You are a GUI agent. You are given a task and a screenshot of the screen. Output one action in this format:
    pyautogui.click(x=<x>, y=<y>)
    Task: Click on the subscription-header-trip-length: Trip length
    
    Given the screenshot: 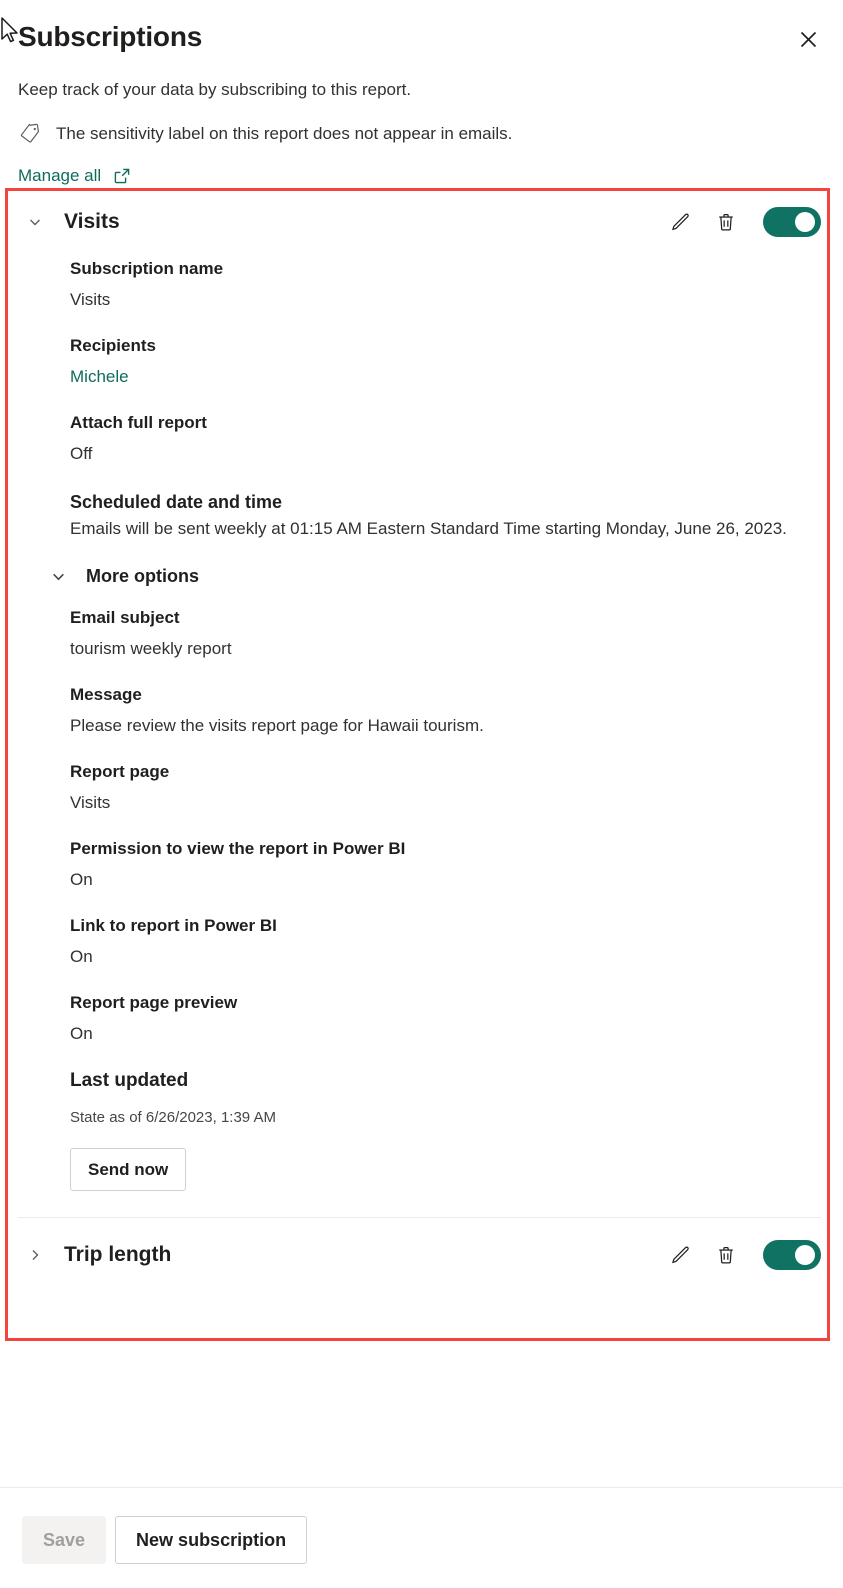 What is the action you would take?
    pyautogui.click(x=419, y=1255)
    